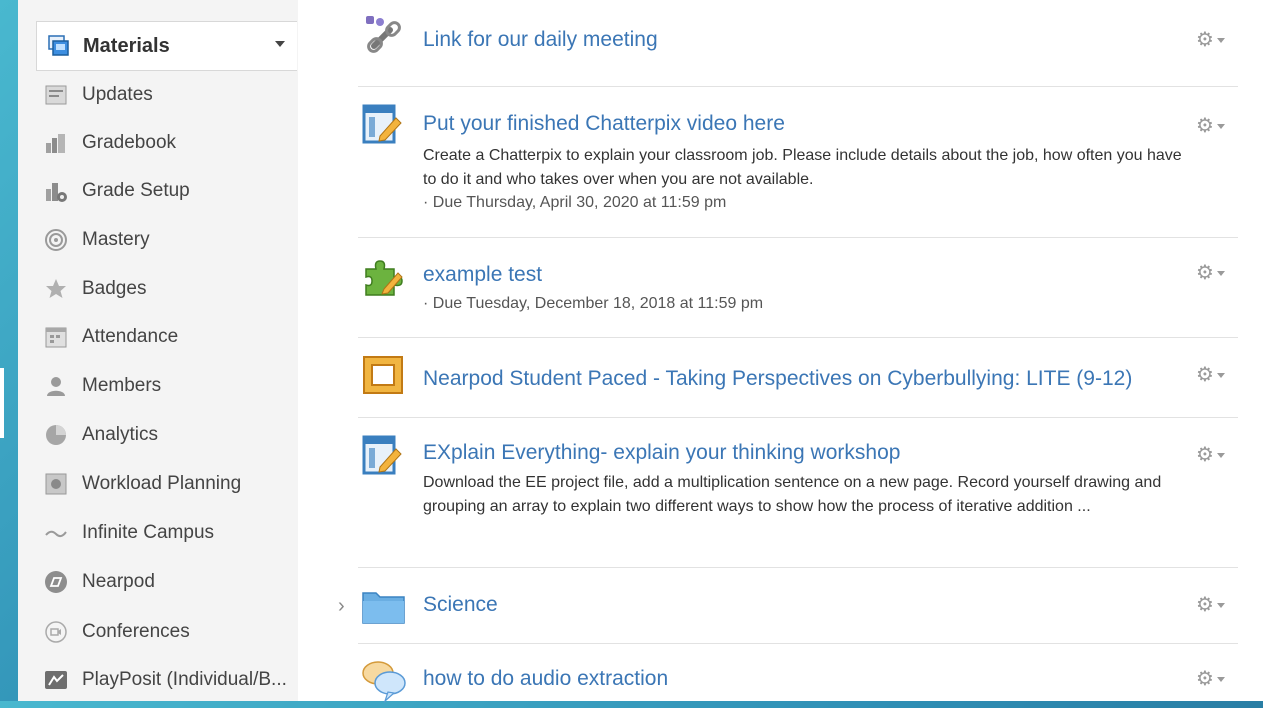 The height and width of the screenshot is (708, 1263). Describe the element at coordinates (384, 35) in the screenshot. I see `link-icon` at that location.